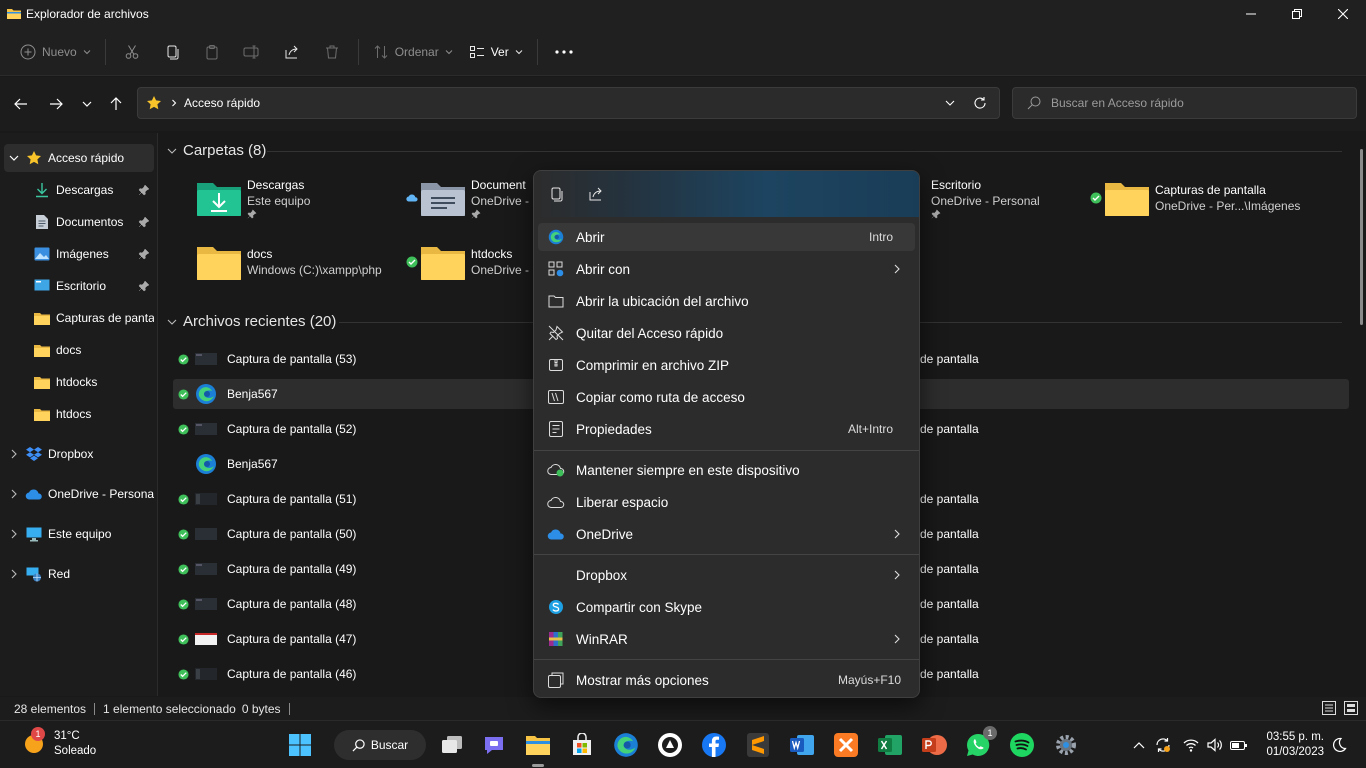 Image resolution: width=1366 pixels, height=768 pixels. Describe the element at coordinates (452, 745) in the screenshot. I see `task-view-button` at that location.